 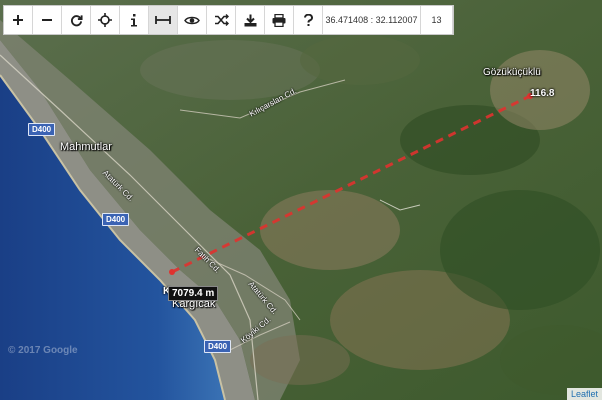 What do you see at coordinates (43, 350) in the screenshot?
I see `map-copyright: © 2017 Google` at bounding box center [43, 350].